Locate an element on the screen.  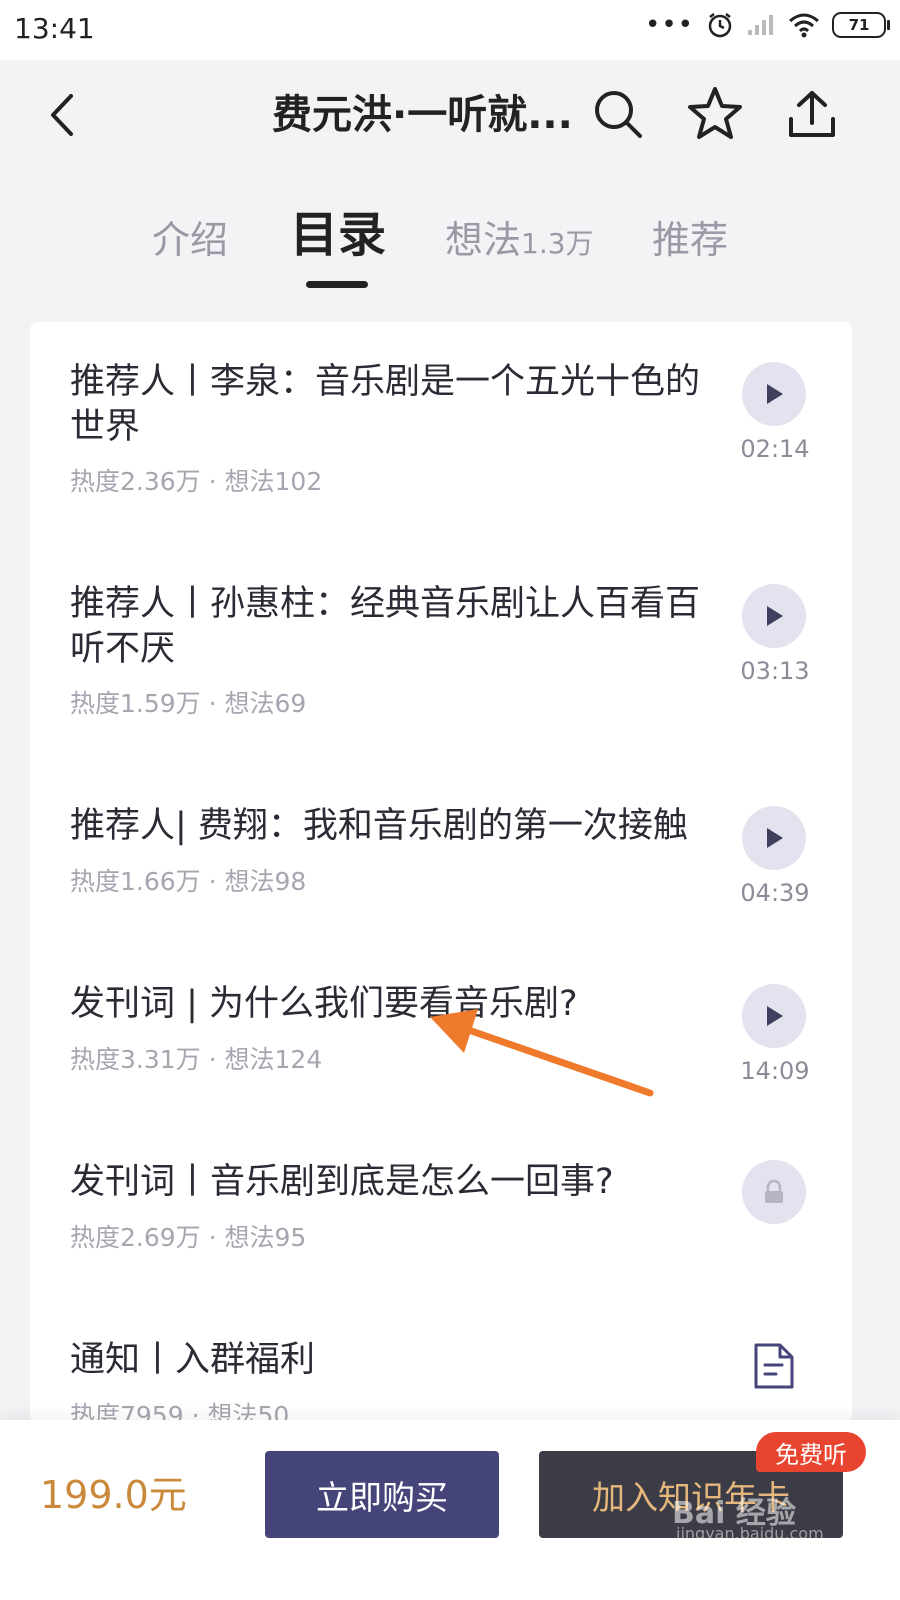
item-title: 推荐人| 费翔：我和音乐剧的第一次接触 is located at coordinates (379, 826).